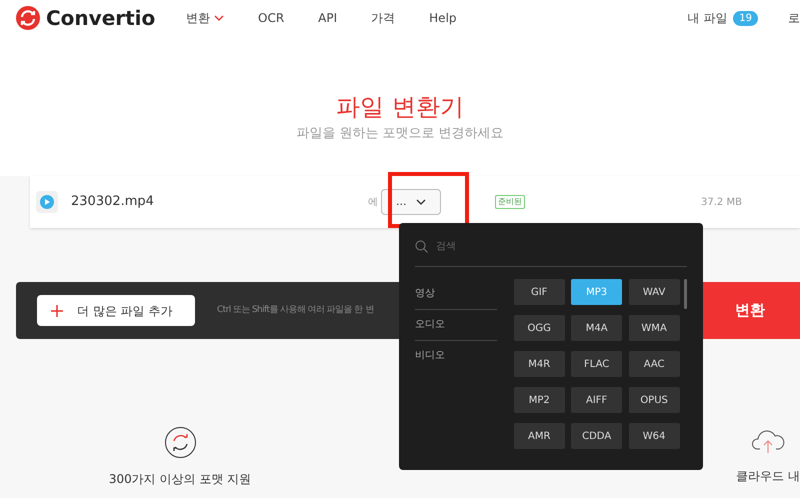 This screenshot has width=800, height=498. Describe the element at coordinates (180, 479) in the screenshot. I see `feature-label: 300가지 이상의 포맷 지원` at that location.